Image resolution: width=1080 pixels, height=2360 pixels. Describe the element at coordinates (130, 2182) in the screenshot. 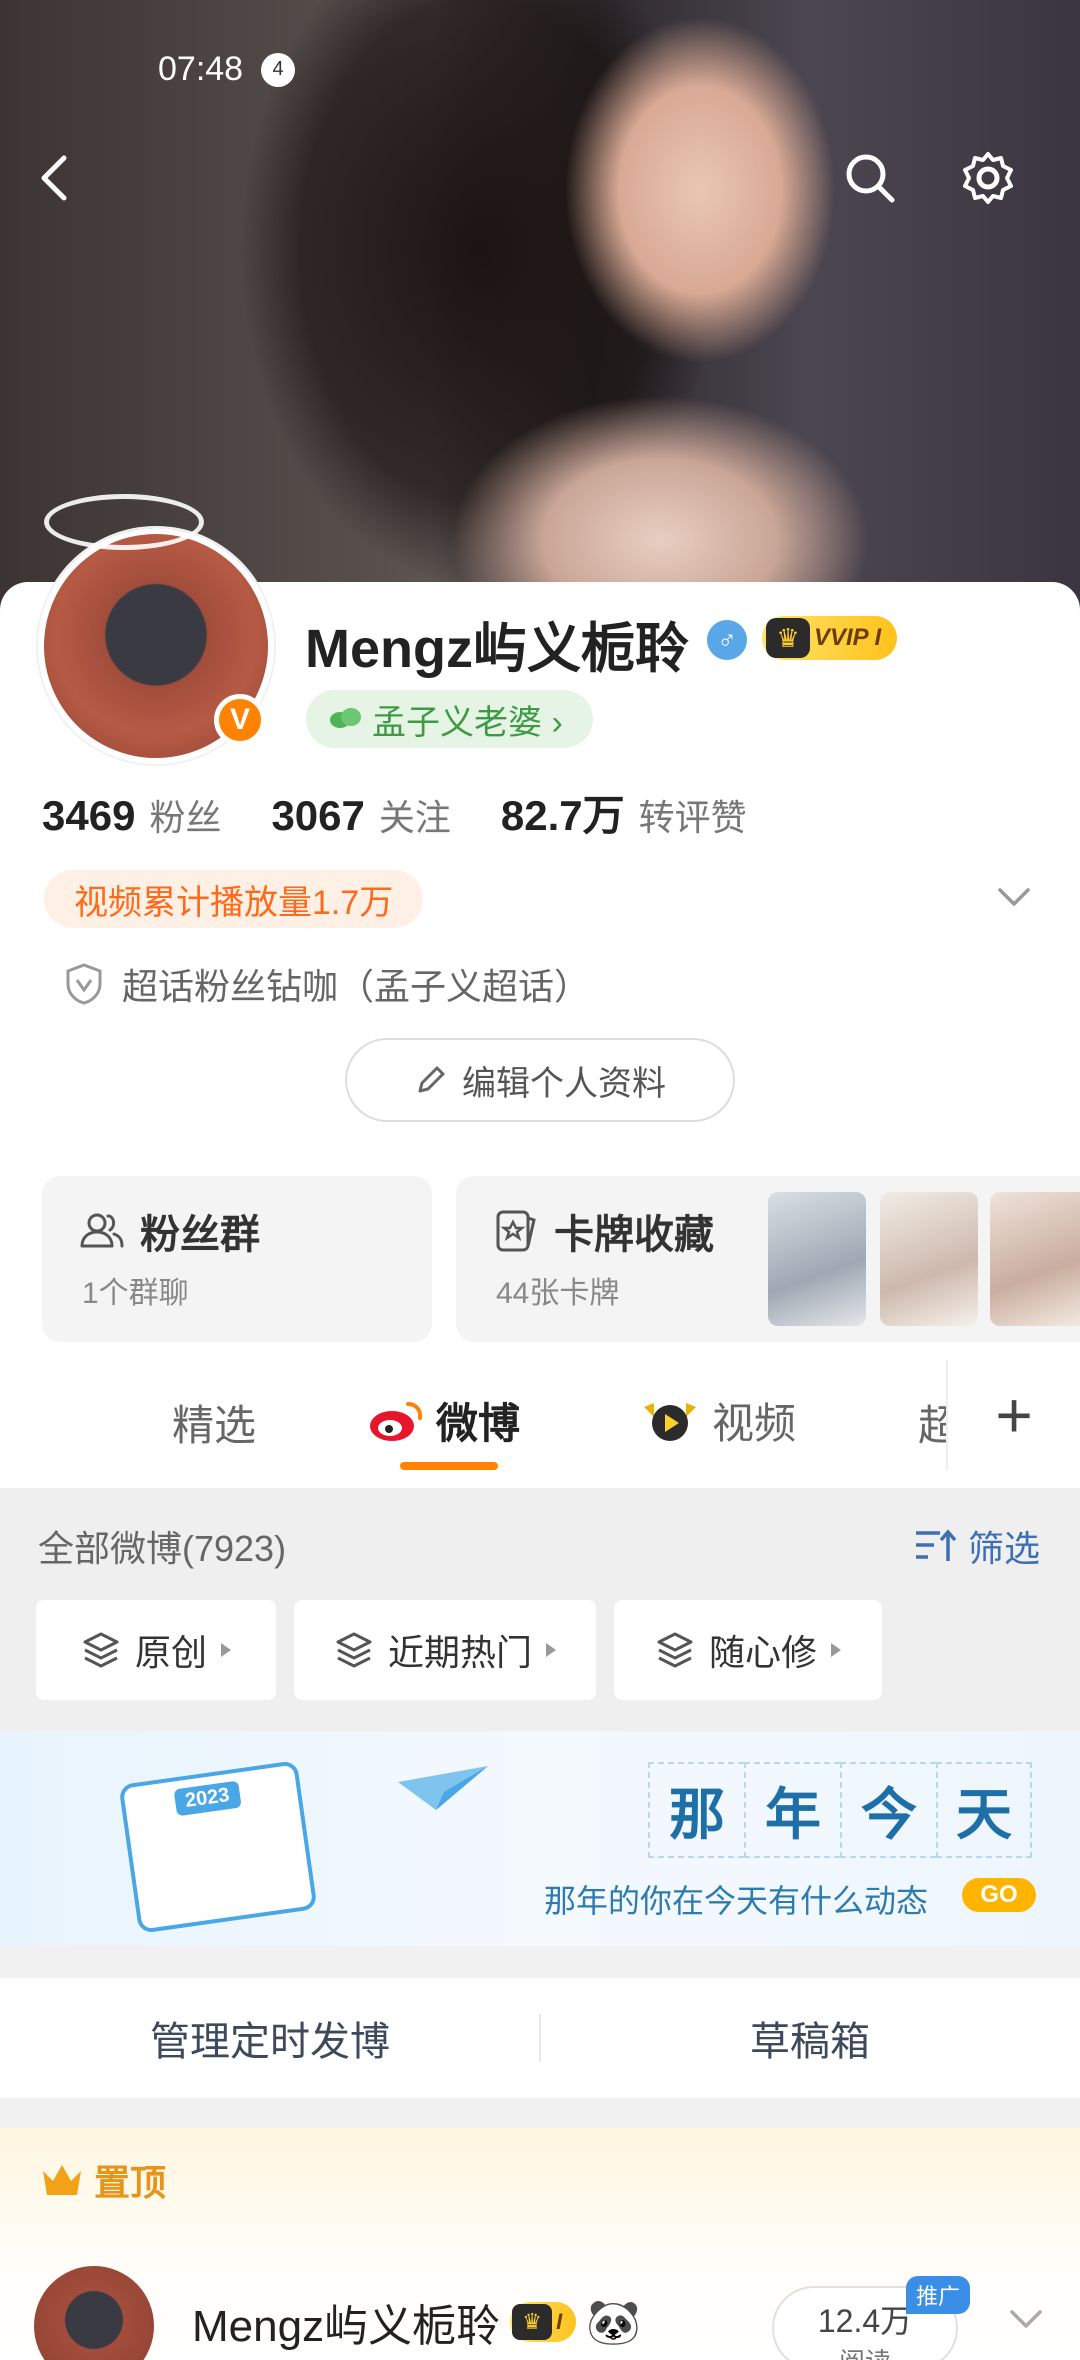

I see `pinned-label-text: 置顶` at that location.